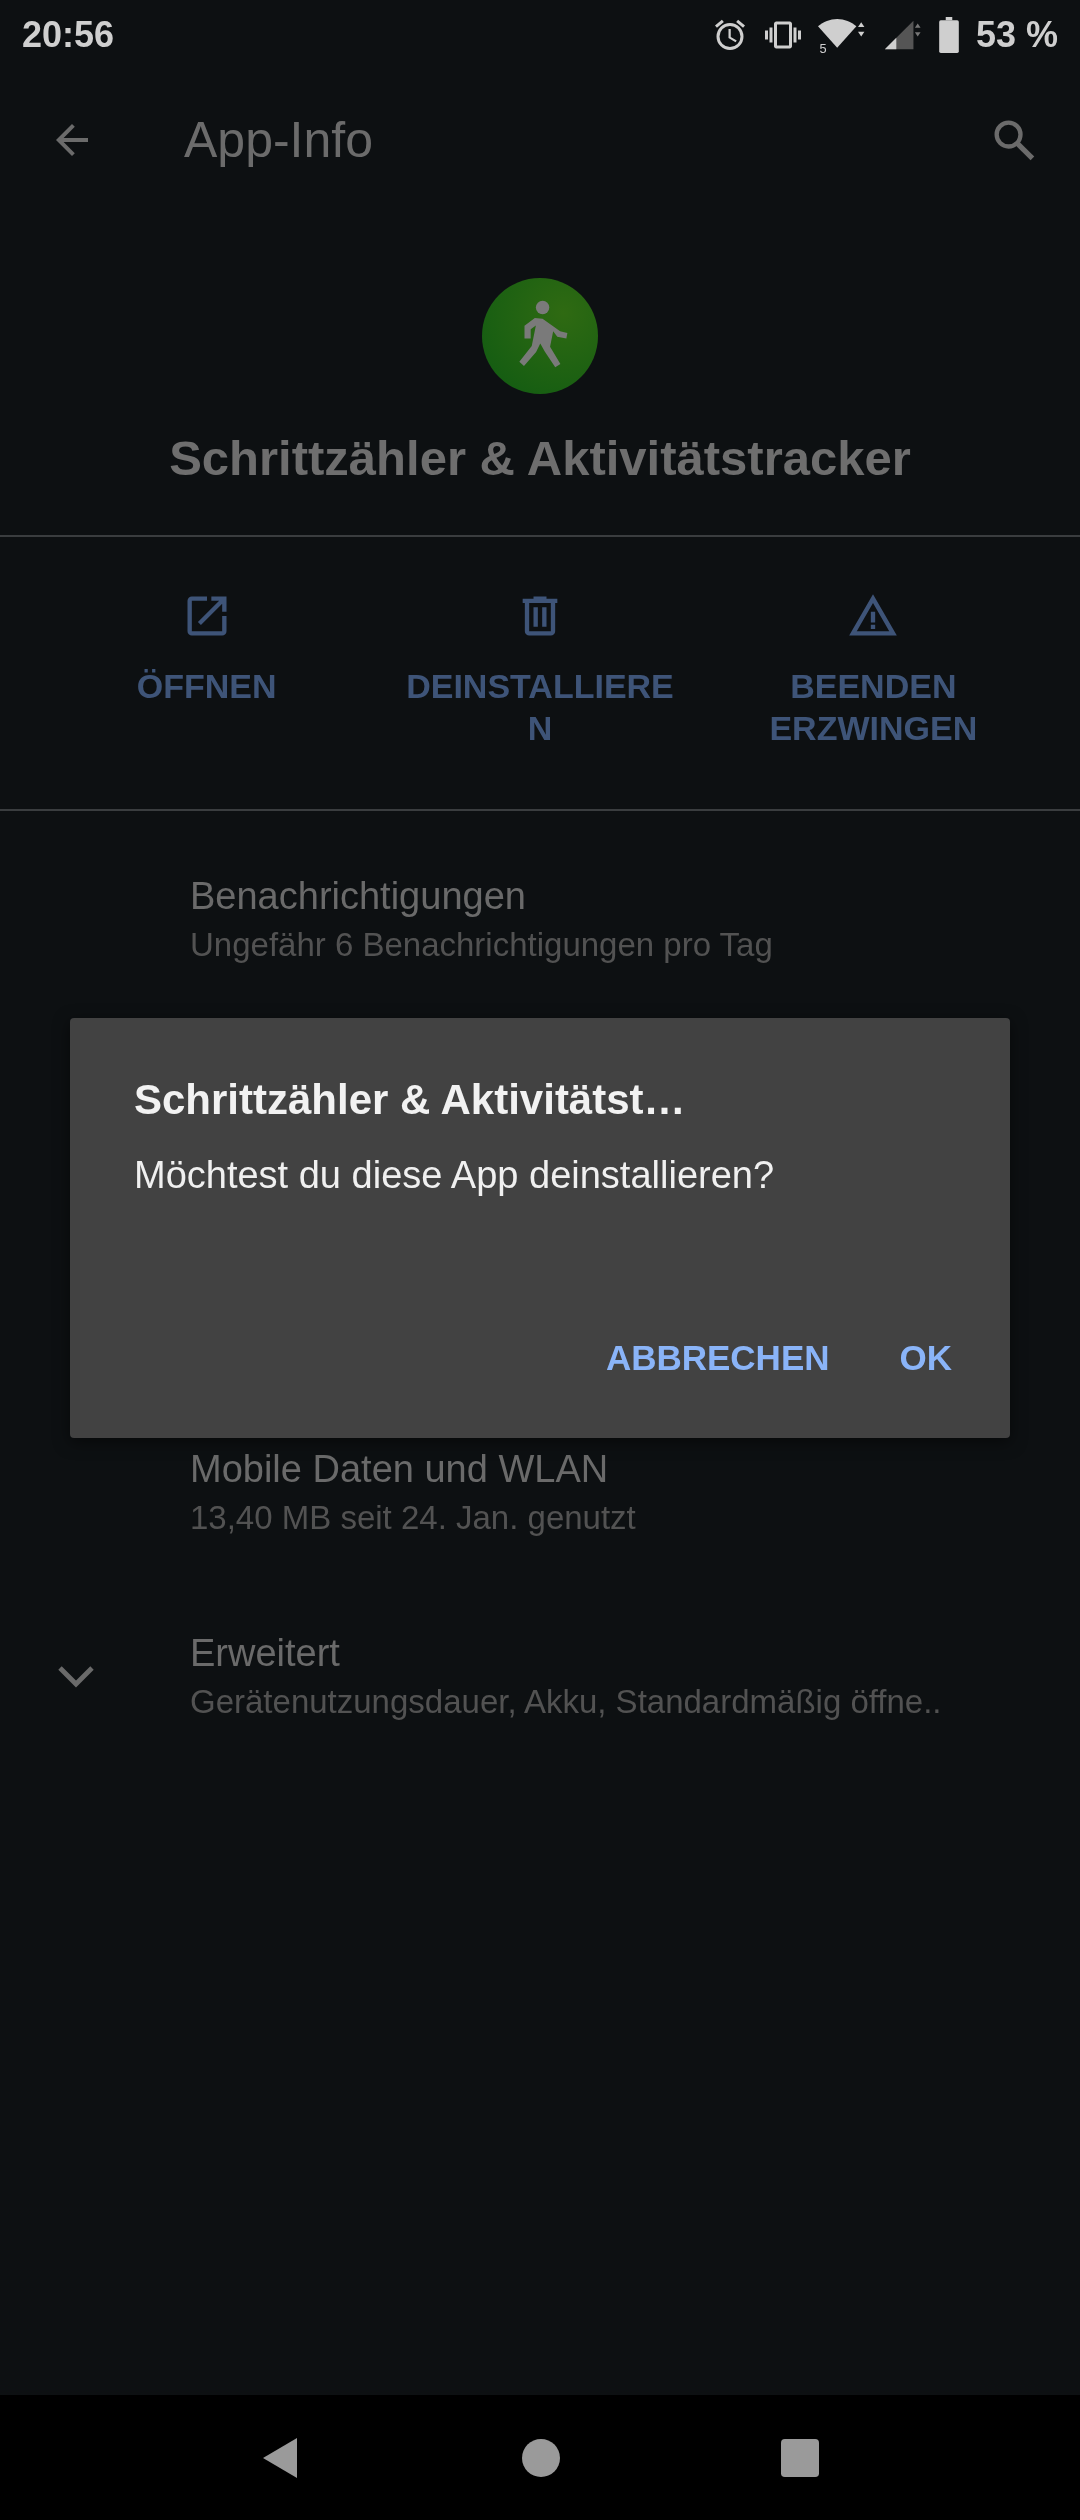  I want to click on action-button: DEINSTALLIERE N, so click(540, 669).